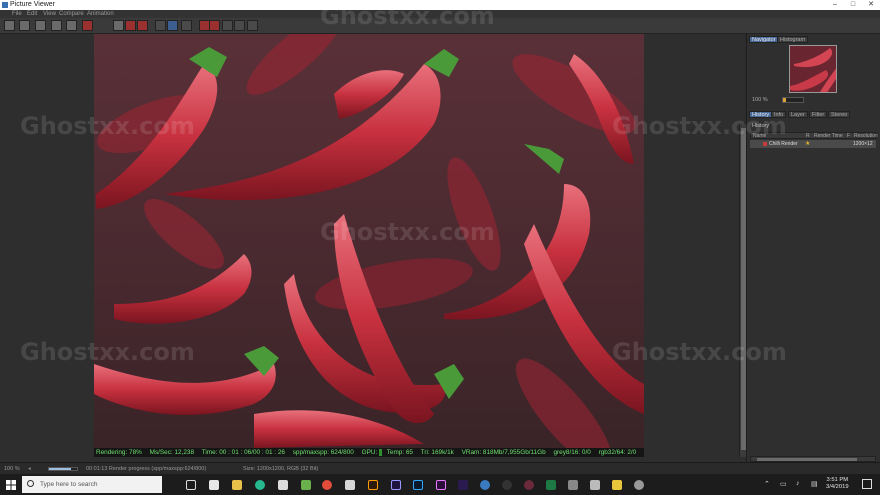 This screenshot has height=495, width=880. I want to click on menu-view: View, so click(49, 14).